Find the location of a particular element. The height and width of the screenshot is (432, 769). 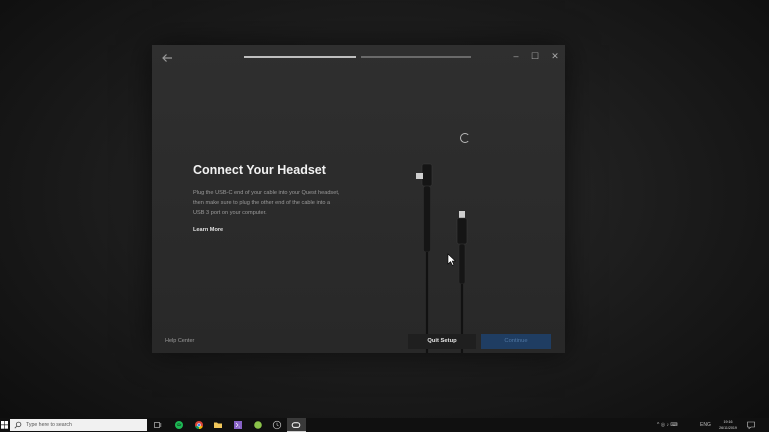

loading-spinner-icon is located at coordinates (465, 138).